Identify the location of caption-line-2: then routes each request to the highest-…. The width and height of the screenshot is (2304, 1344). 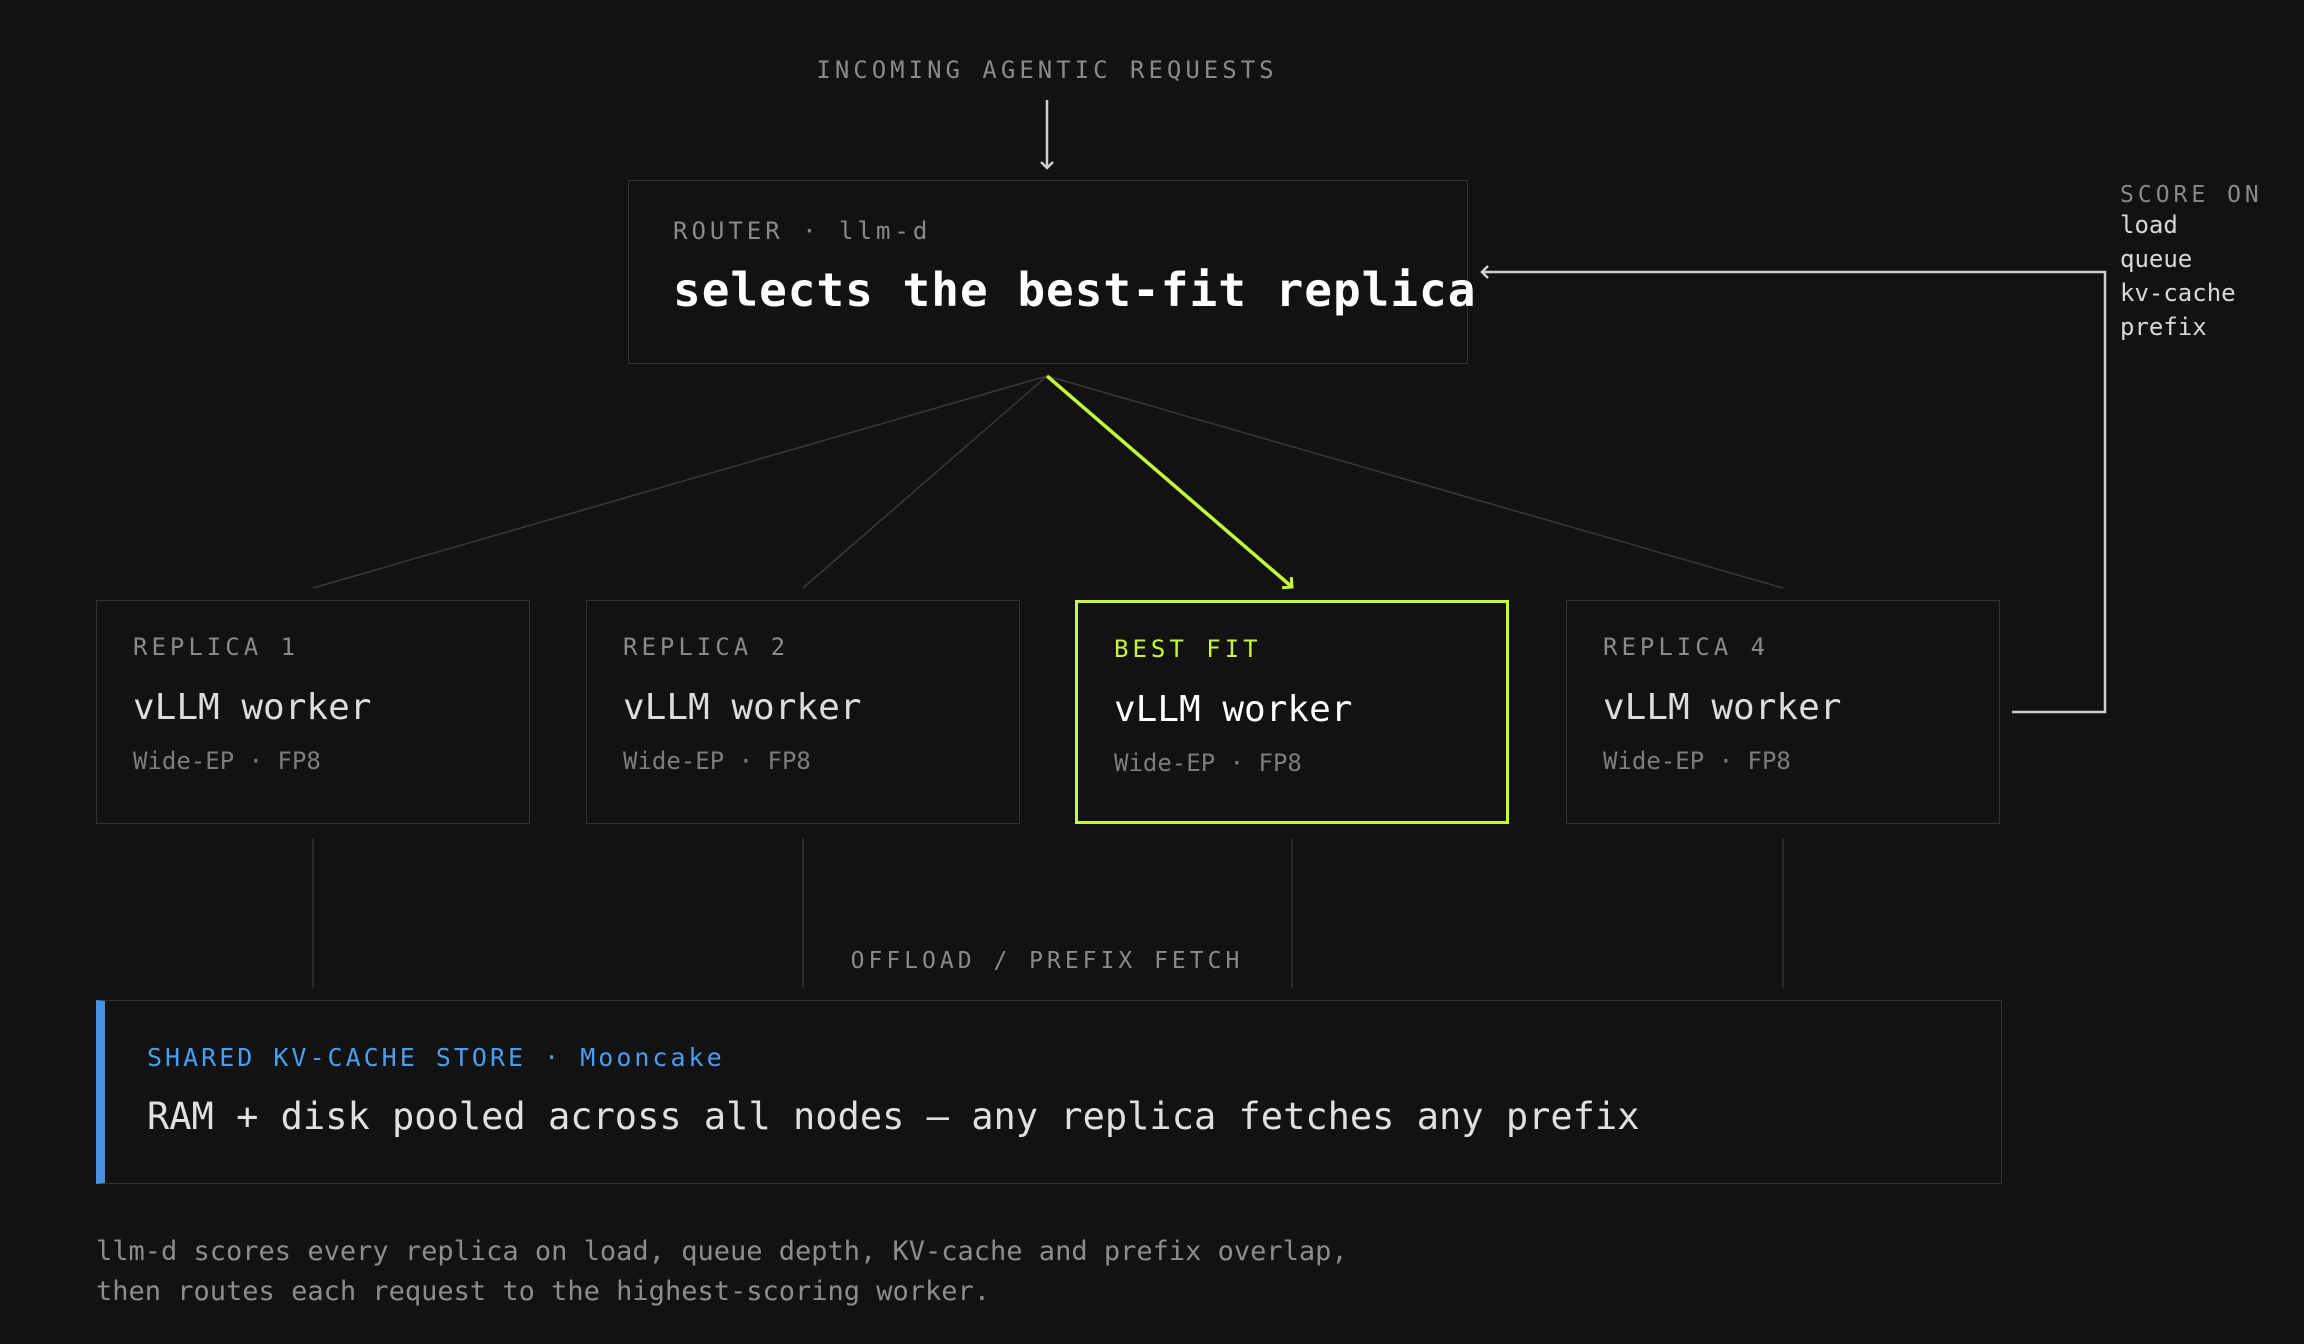
(543, 1291).